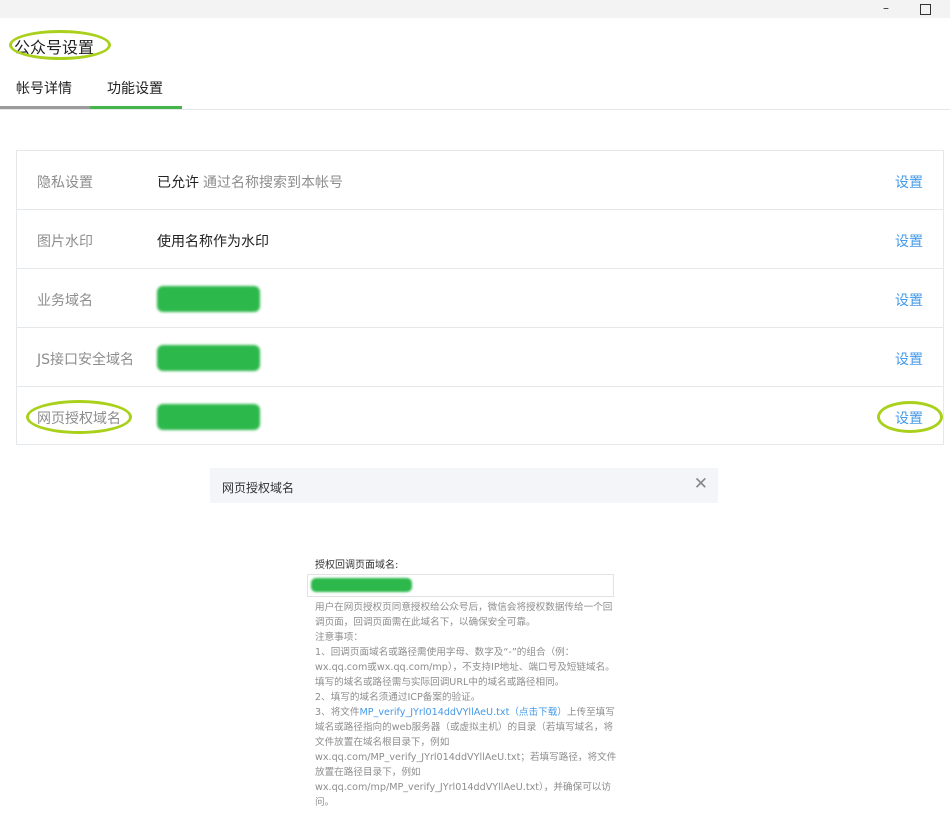 This screenshot has width=950, height=826. I want to click on row-label: 图片水印, so click(65, 242).